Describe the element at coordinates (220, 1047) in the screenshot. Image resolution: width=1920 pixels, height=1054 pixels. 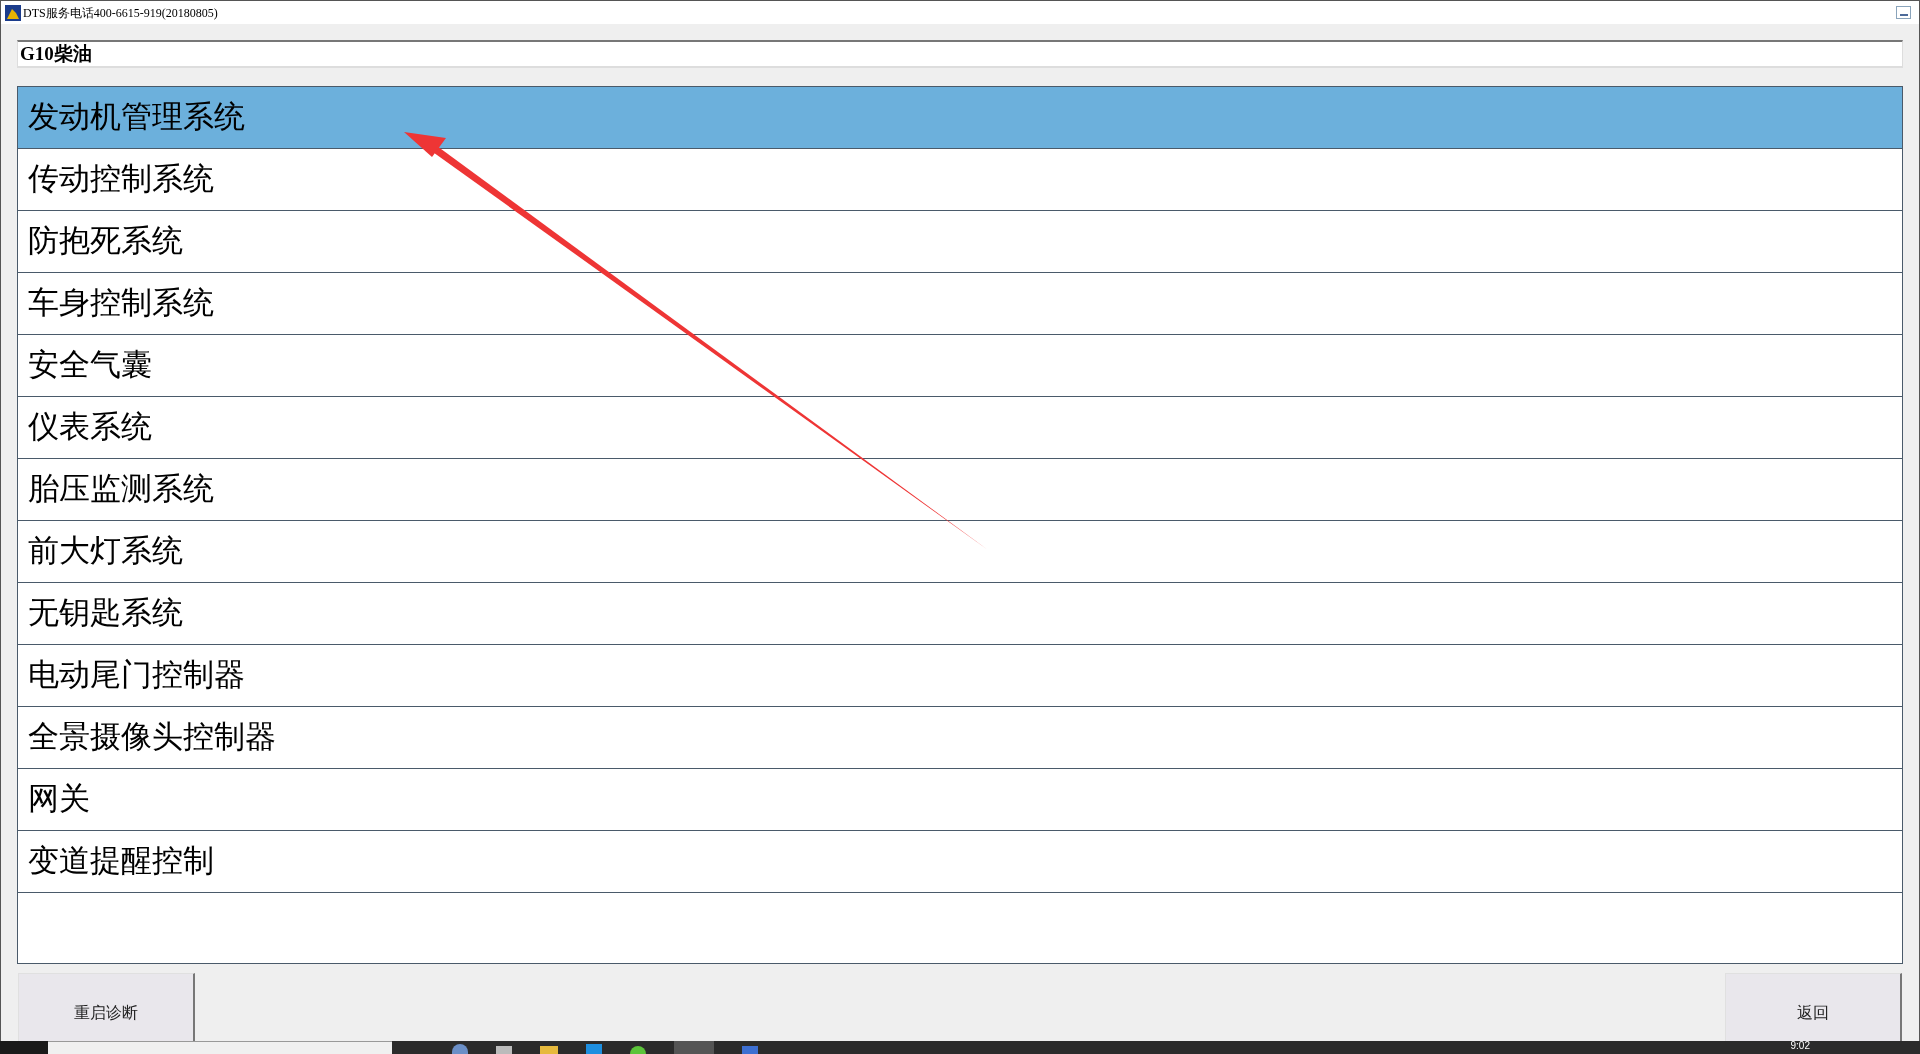
I see `taskbar-search-field` at that location.